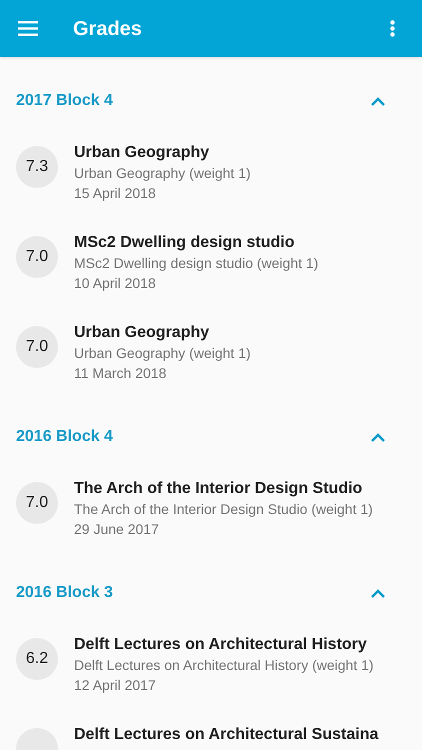  I want to click on app-title: Grades, so click(107, 29).